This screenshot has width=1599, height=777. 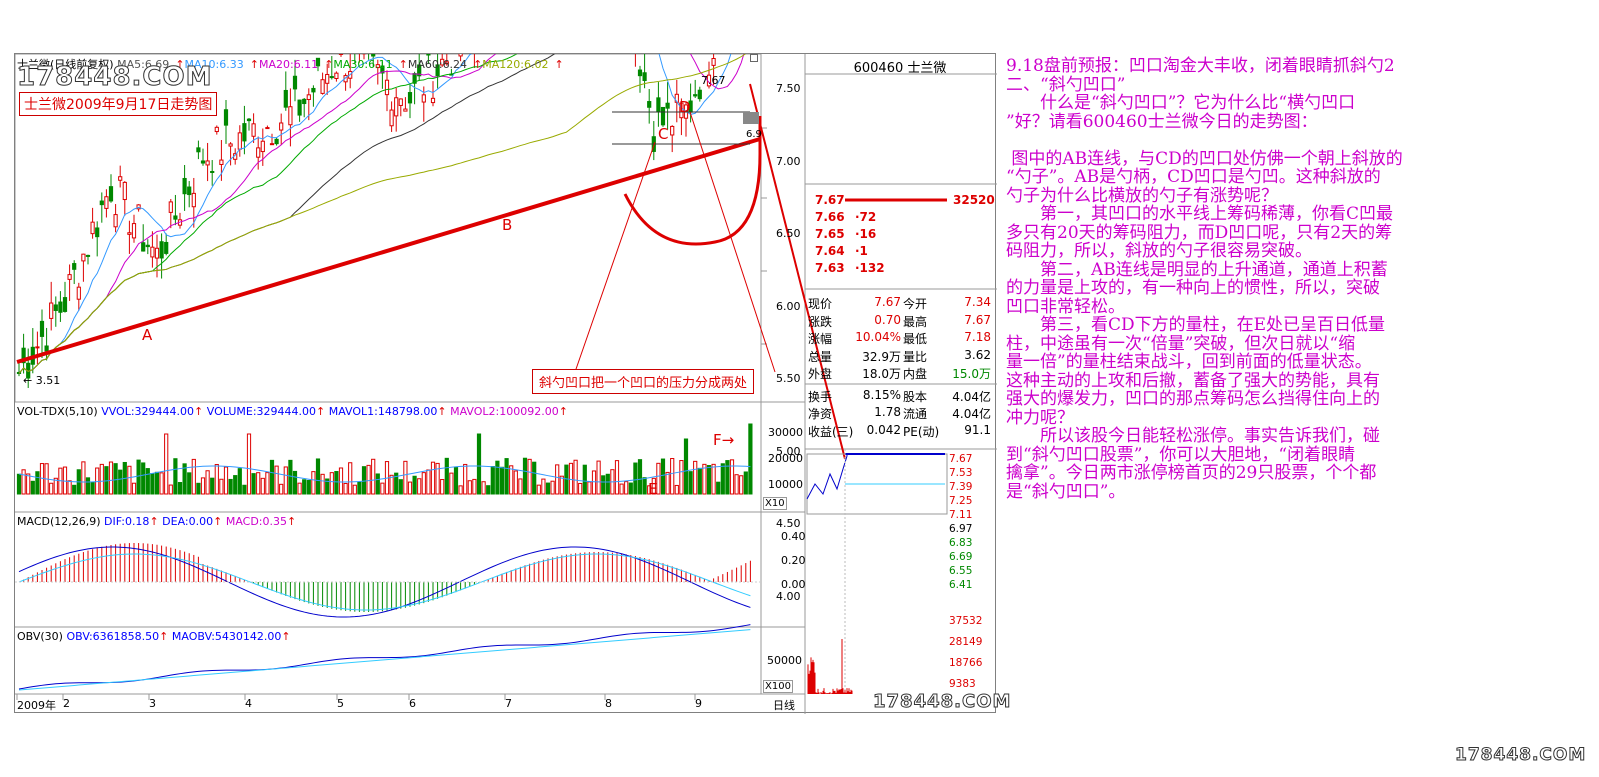 I want to click on stat-label: 涨幅, so click(x=820, y=339).